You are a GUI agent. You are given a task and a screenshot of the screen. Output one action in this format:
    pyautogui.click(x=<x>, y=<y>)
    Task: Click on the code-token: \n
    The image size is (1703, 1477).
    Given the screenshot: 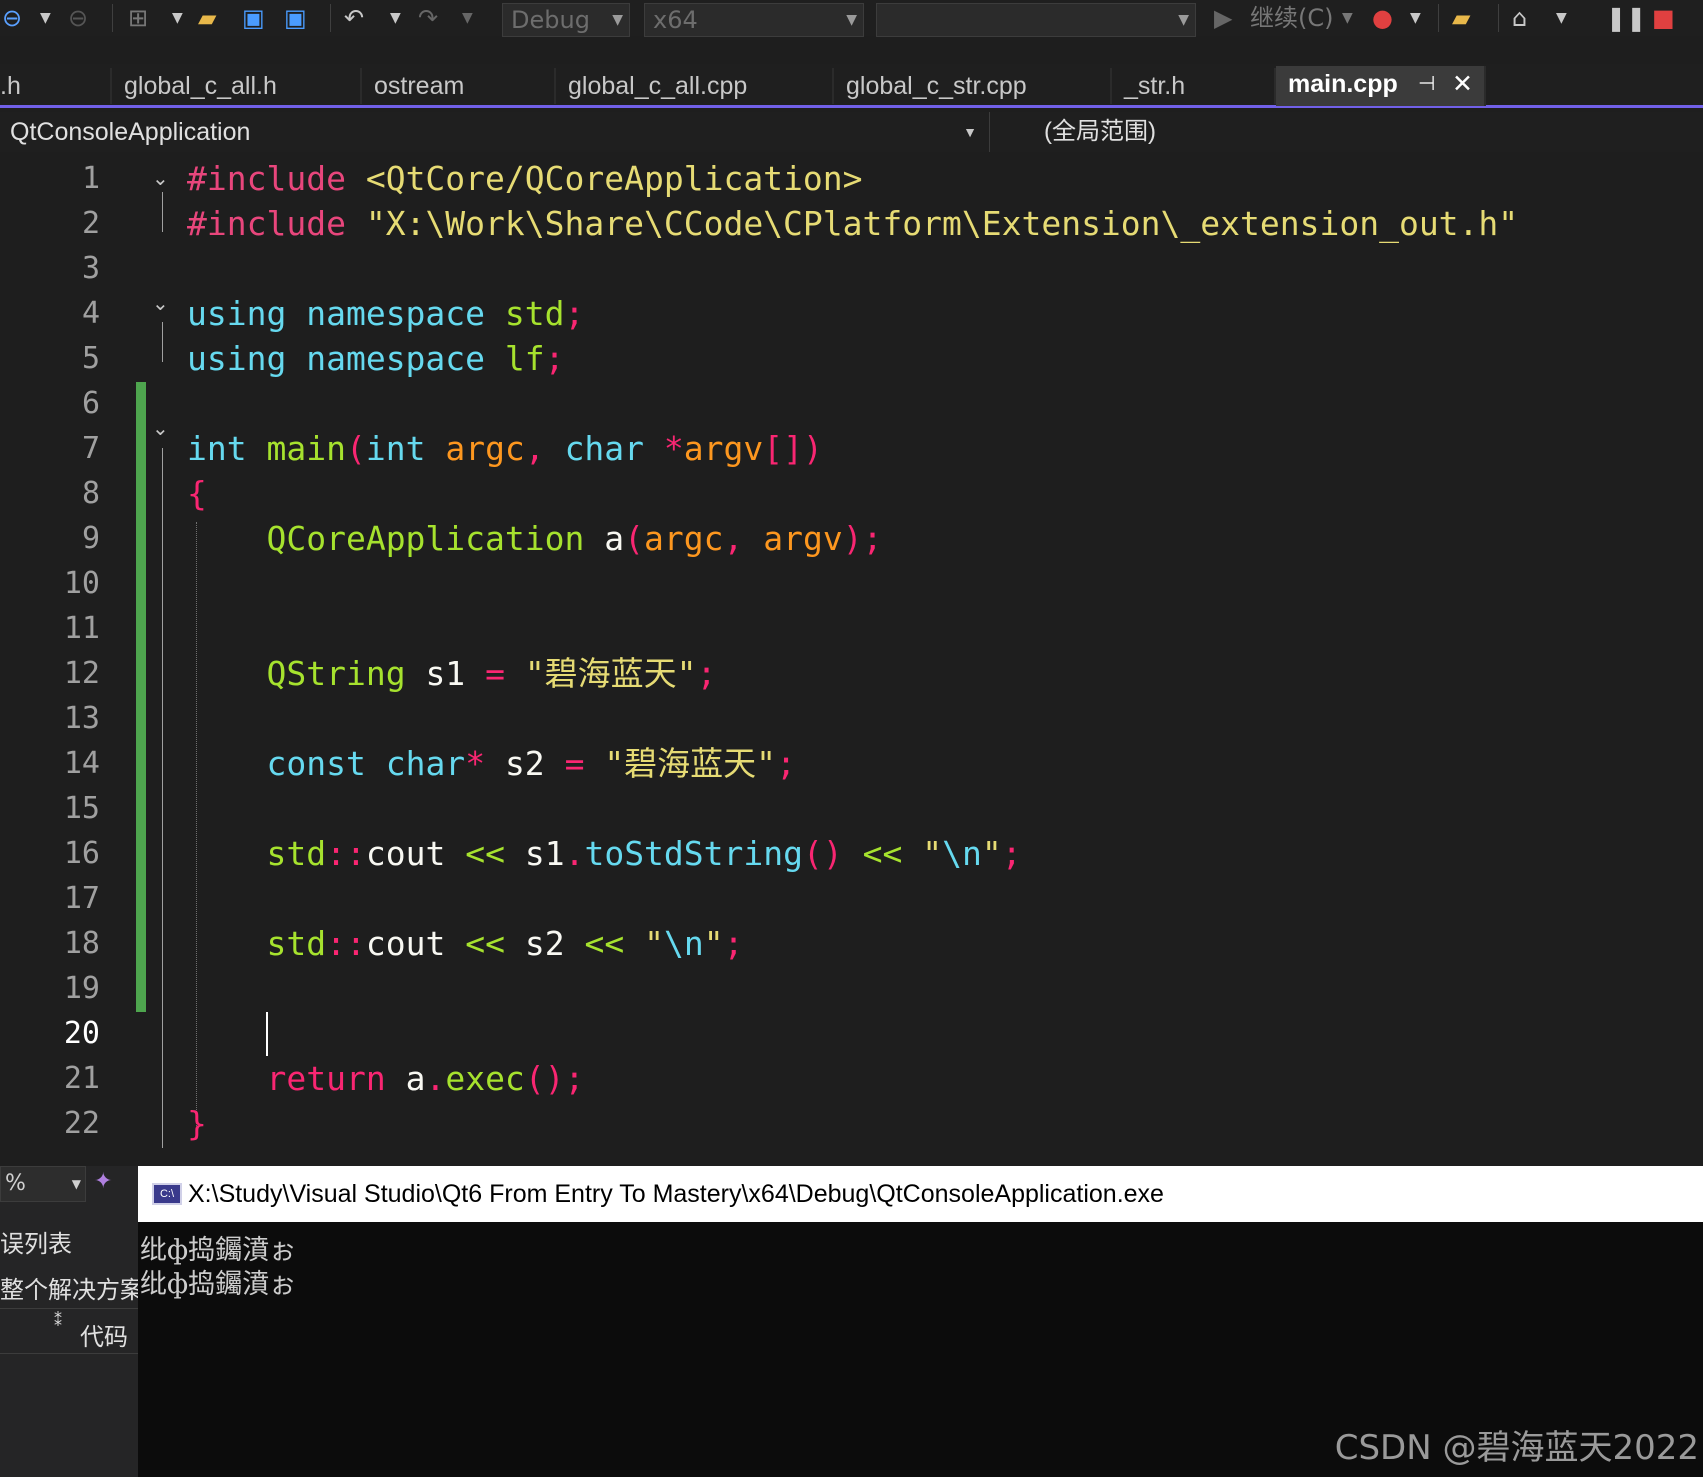 What is the action you would take?
    pyautogui.click(x=683, y=943)
    